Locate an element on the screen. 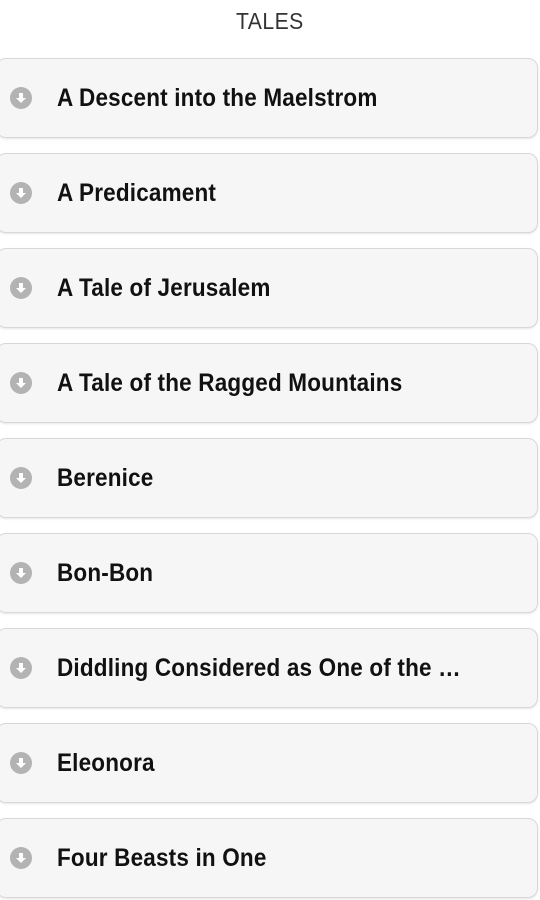 The width and height of the screenshot is (540, 900). page-header: TALES is located at coordinates (270, 21).